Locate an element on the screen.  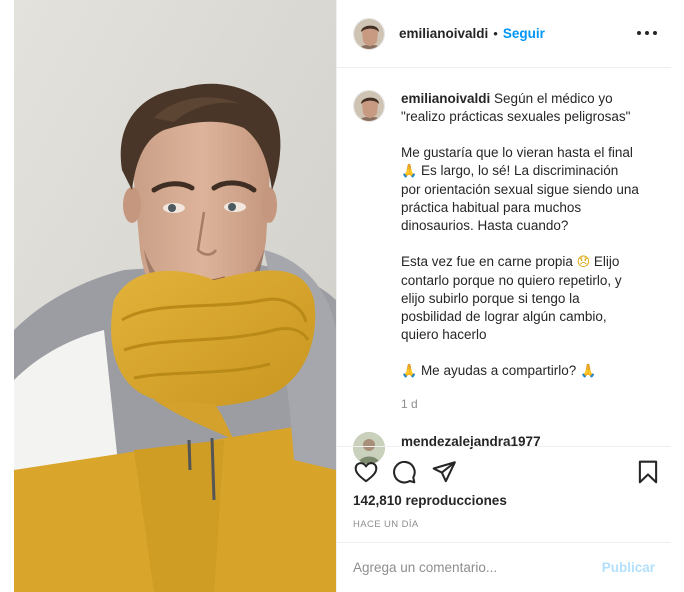
send-icon is located at coordinates (444, 472).